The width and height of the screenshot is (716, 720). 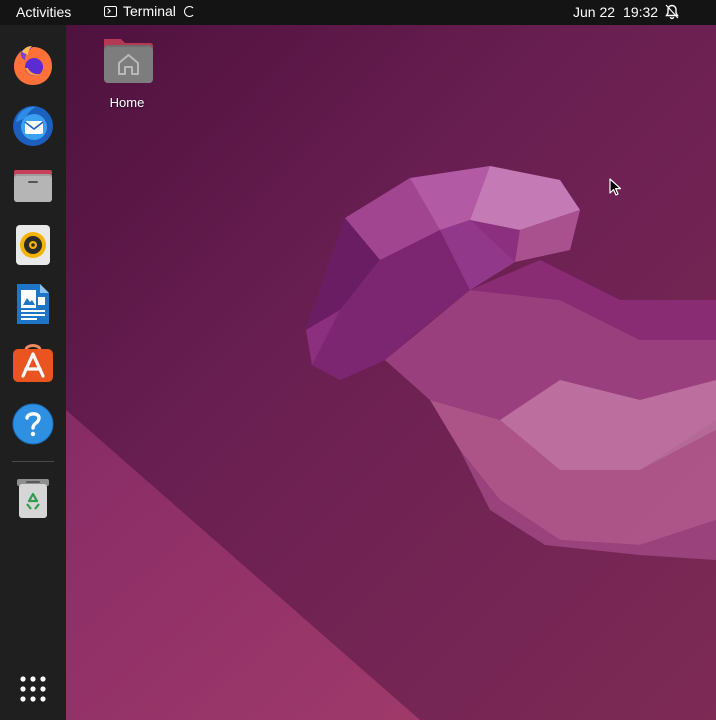 I want to click on loading-spinner-icon, so click(x=189, y=11).